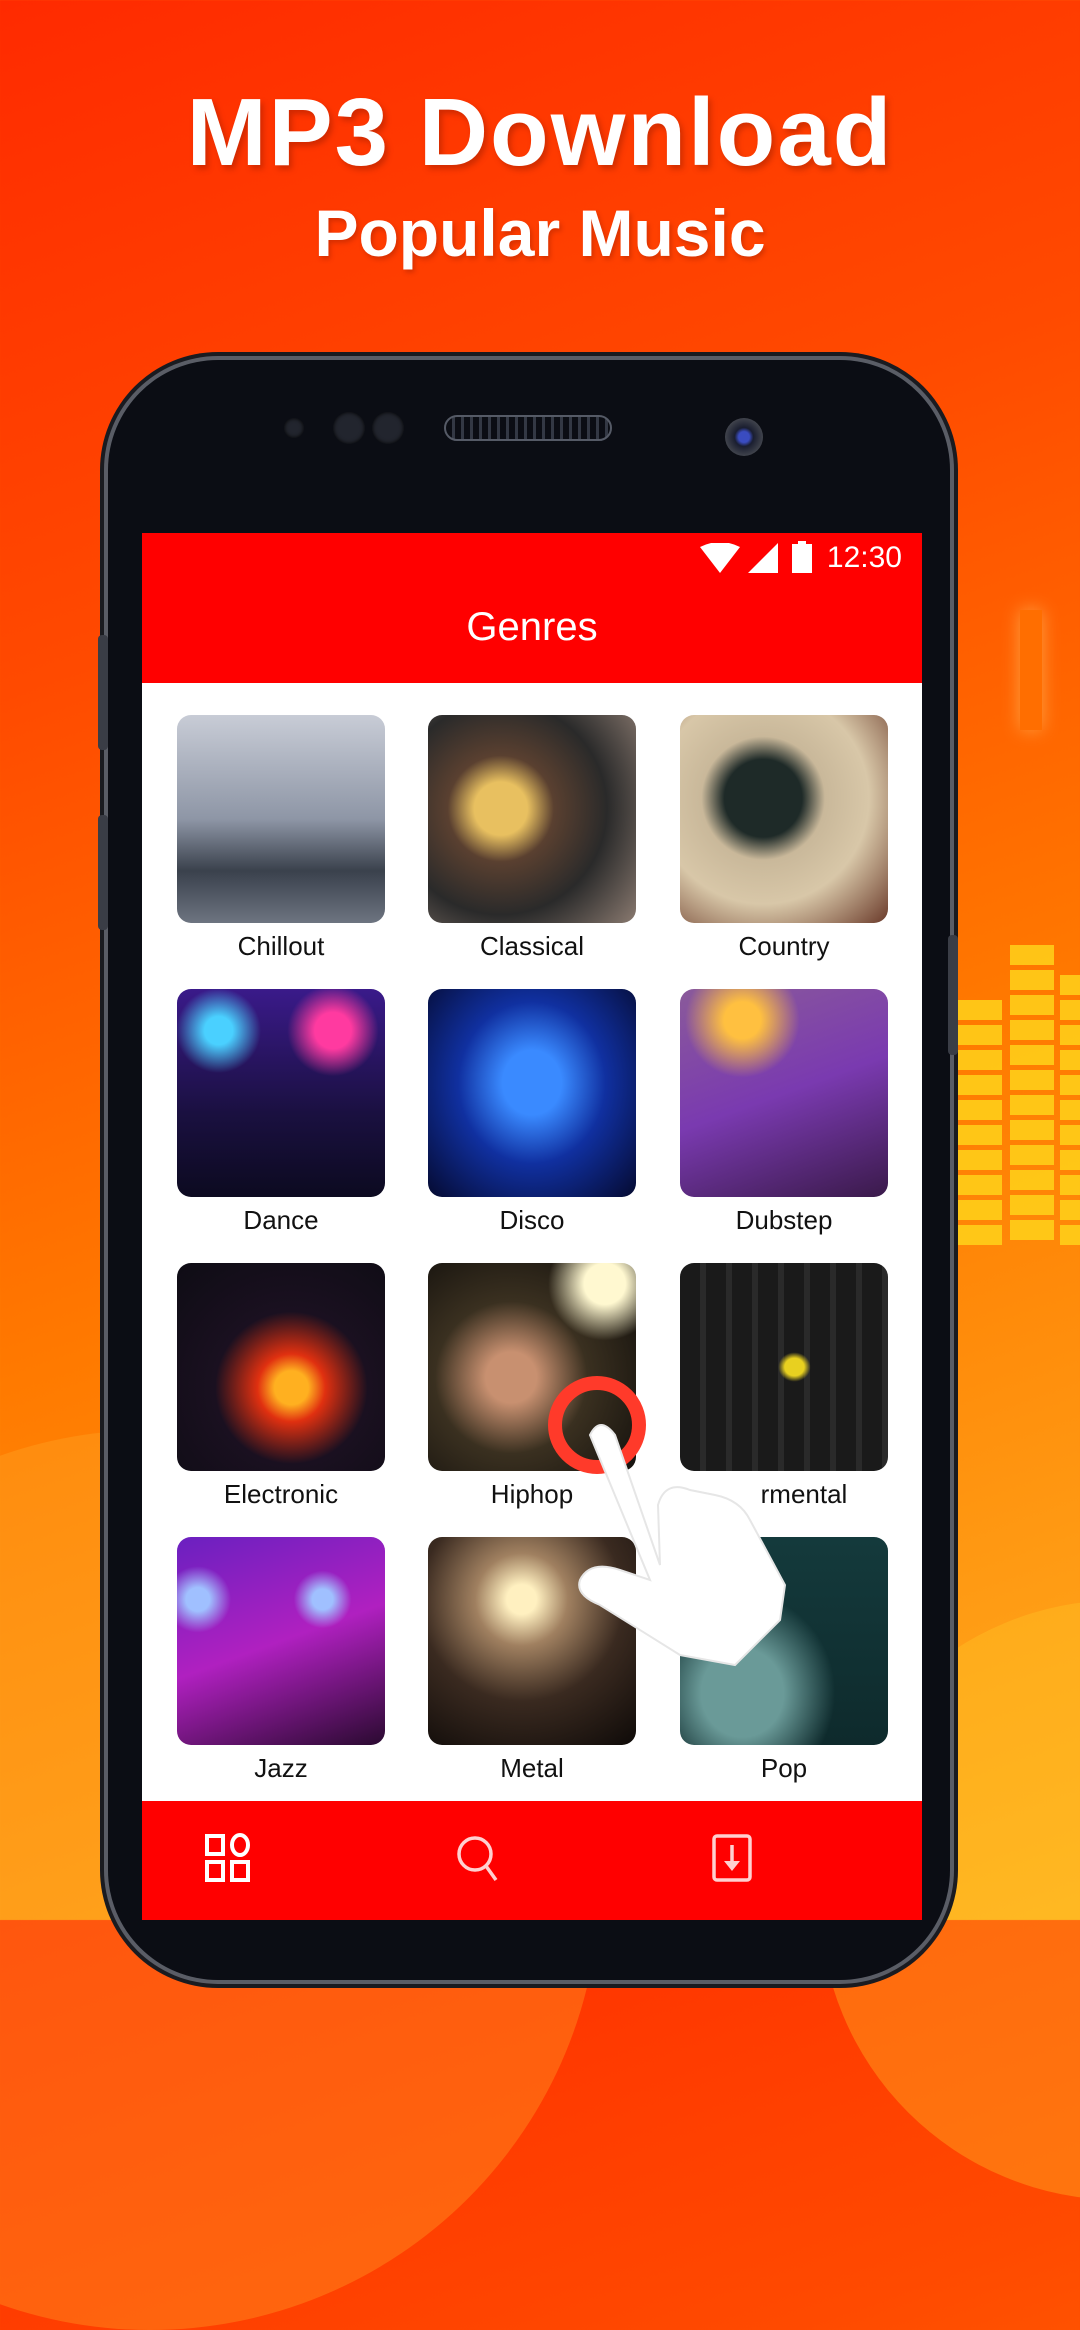 Image resolution: width=1080 pixels, height=2330 pixels. I want to click on page-title: Genres, so click(532, 627).